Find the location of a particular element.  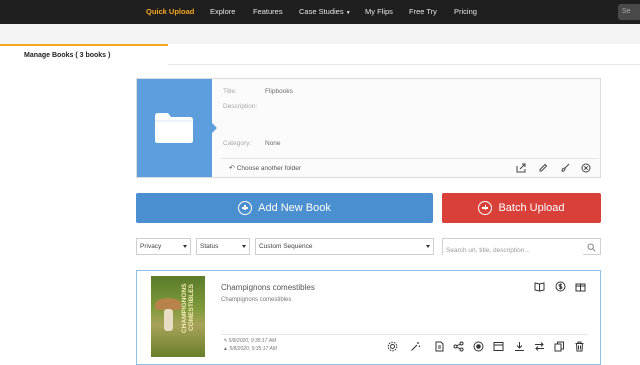

sub-header-bar is located at coordinates (320, 34).